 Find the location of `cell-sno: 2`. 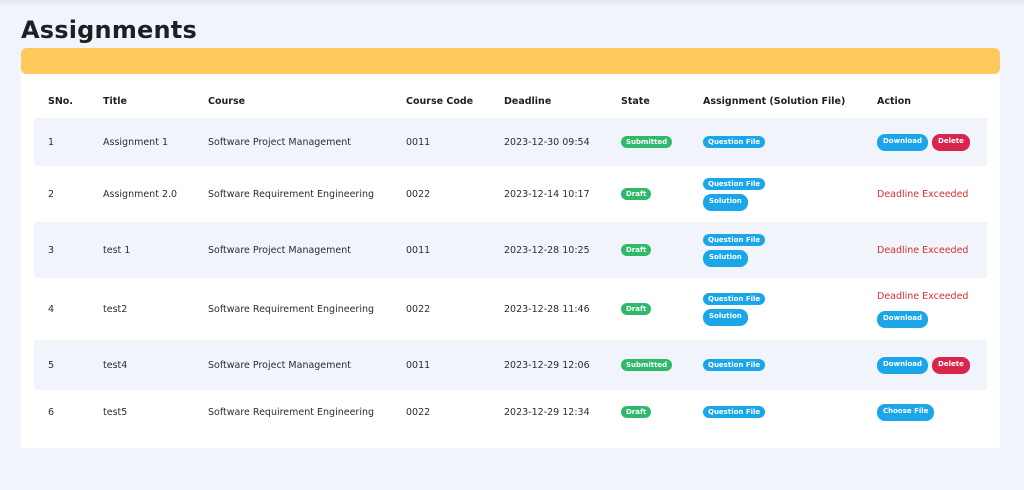

cell-sno: 2 is located at coordinates (51, 194).